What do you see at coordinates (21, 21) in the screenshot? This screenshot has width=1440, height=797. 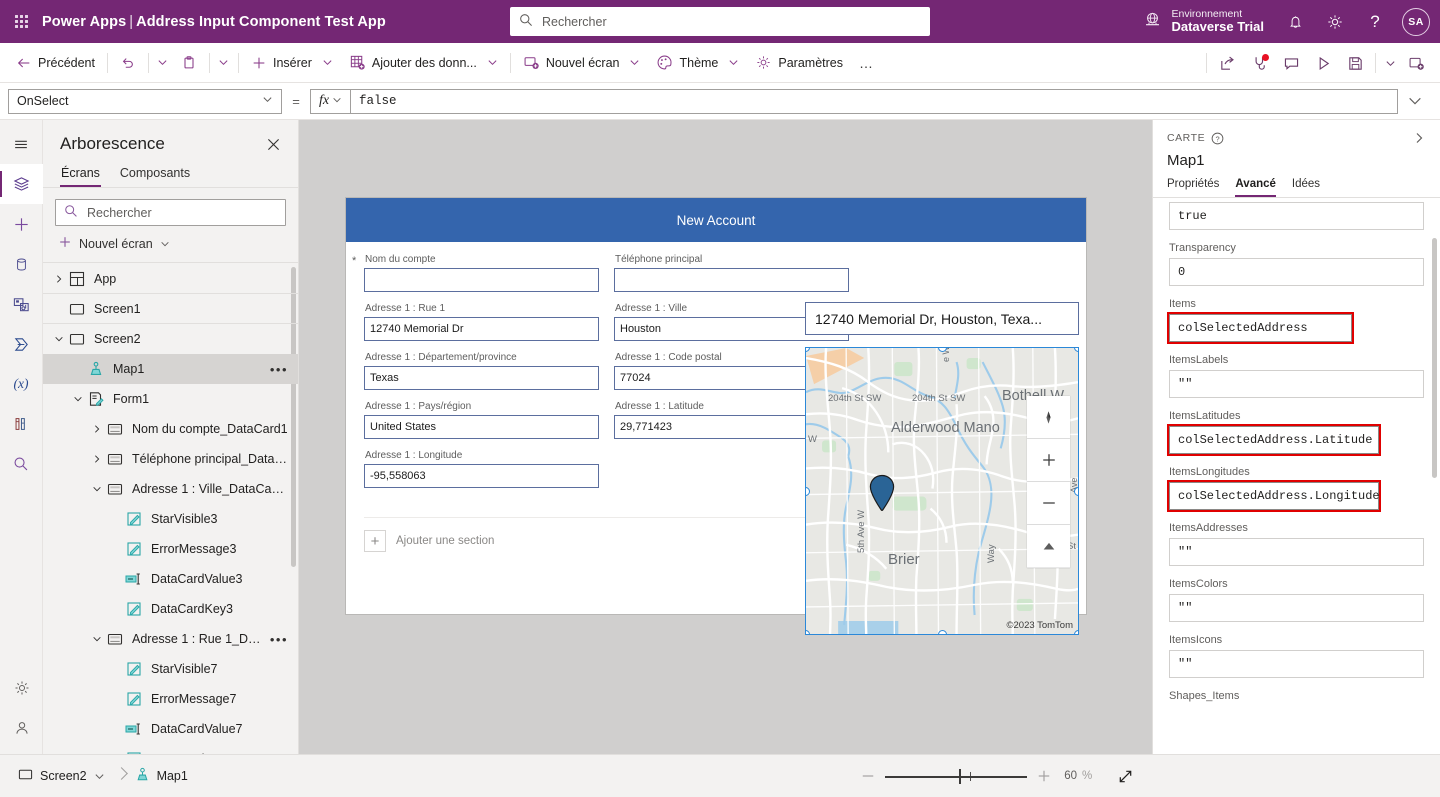 I see `waffle-grid-icon` at bounding box center [21, 21].